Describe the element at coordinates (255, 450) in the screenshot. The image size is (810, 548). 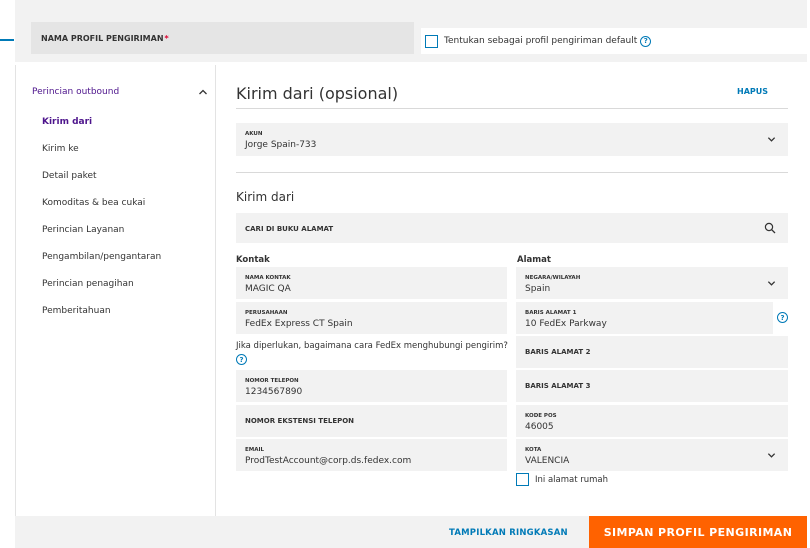
I see `email-label: EMAIL` at that location.